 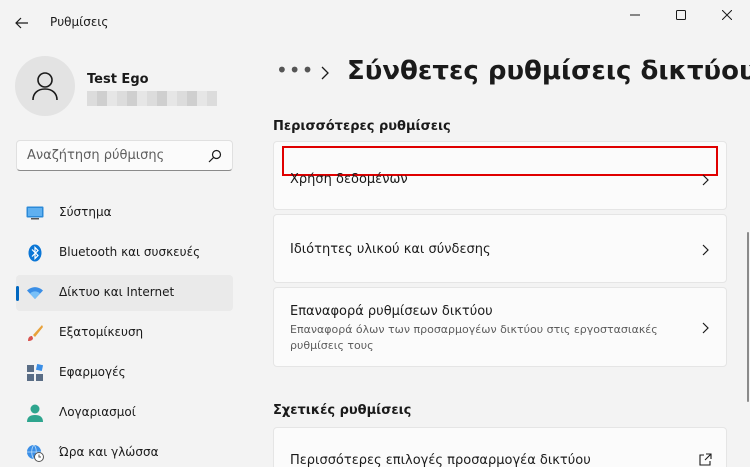 What do you see at coordinates (705, 459) in the screenshot?
I see `external-link-icon` at bounding box center [705, 459].